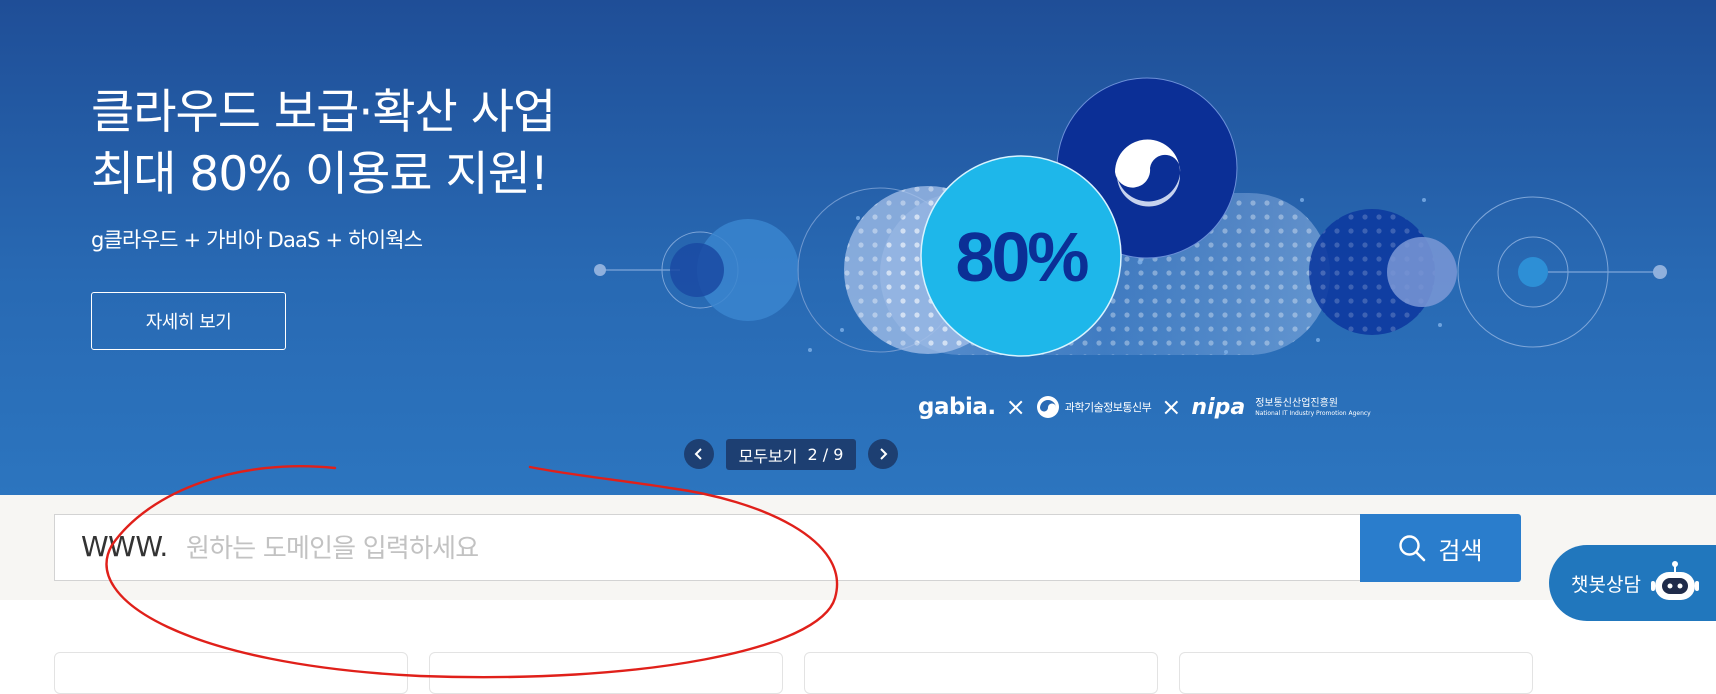  What do you see at coordinates (825, 454) in the screenshot?
I see `slide-counter: 2 / 9` at bounding box center [825, 454].